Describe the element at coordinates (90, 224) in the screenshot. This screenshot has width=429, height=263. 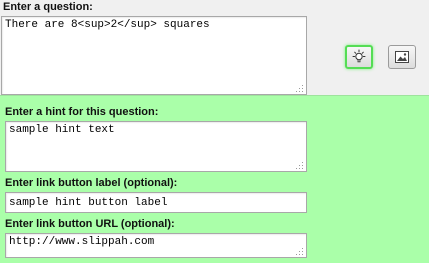
I see `link-url-label: Enter link button URL (optional):` at that location.